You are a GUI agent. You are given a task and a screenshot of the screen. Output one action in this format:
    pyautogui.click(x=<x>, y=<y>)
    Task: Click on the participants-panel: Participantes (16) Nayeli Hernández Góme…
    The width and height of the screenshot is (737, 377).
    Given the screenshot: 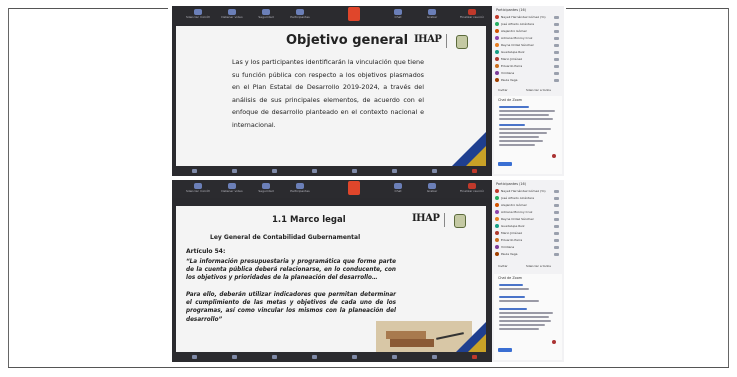 What is the action you would take?
    pyautogui.click(x=528, y=91)
    